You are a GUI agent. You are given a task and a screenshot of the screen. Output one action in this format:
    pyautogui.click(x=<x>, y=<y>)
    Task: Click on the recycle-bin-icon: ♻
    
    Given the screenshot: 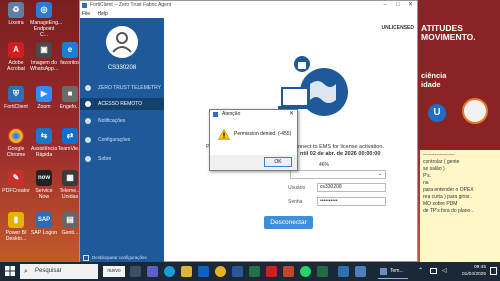 What is the action you would take?
    pyautogui.click(x=16, y=10)
    